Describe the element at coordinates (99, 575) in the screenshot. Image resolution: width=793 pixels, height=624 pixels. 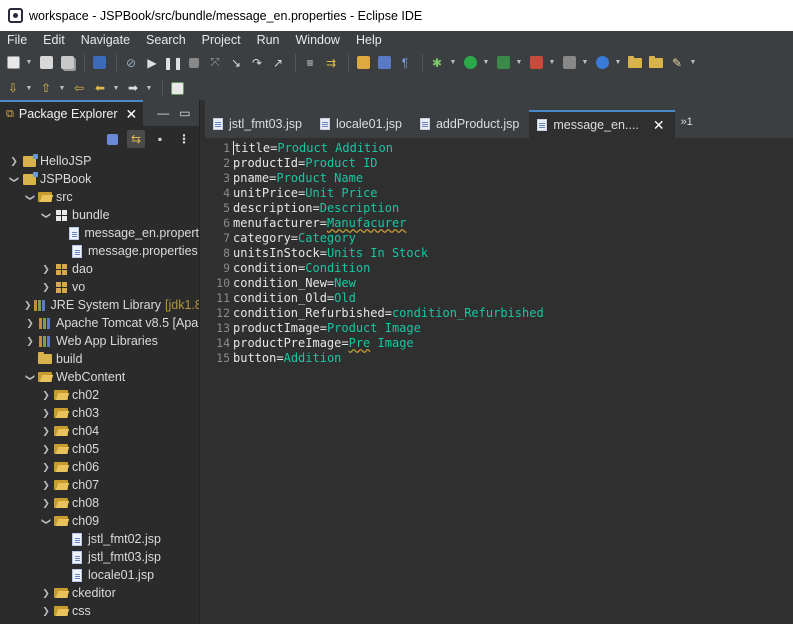
I see `tree-item: locale01.jsp` at that location.